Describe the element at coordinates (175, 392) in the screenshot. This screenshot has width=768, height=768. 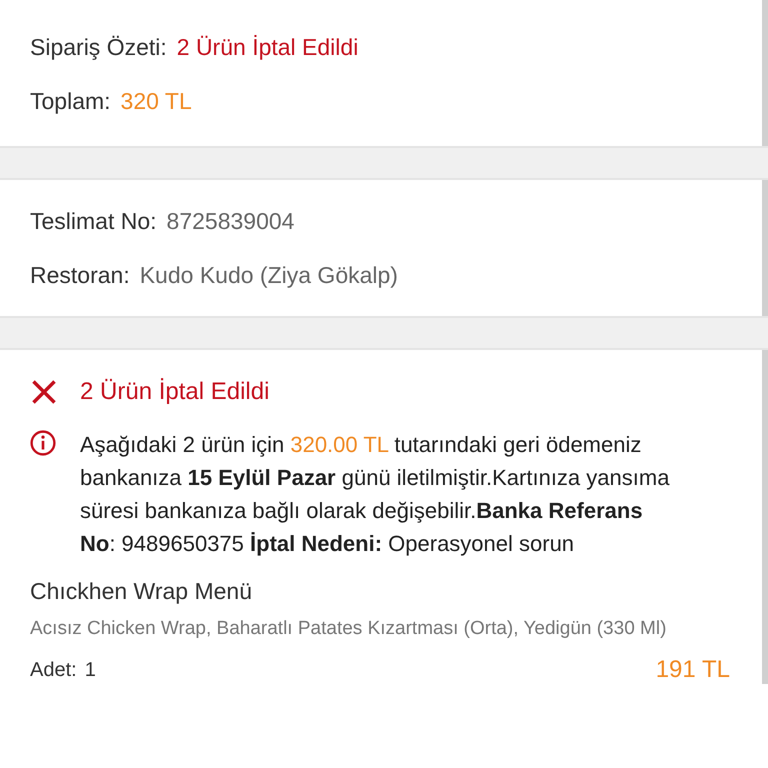
I see `cancel-title: 2 Ürün İptal Edildi` at that location.